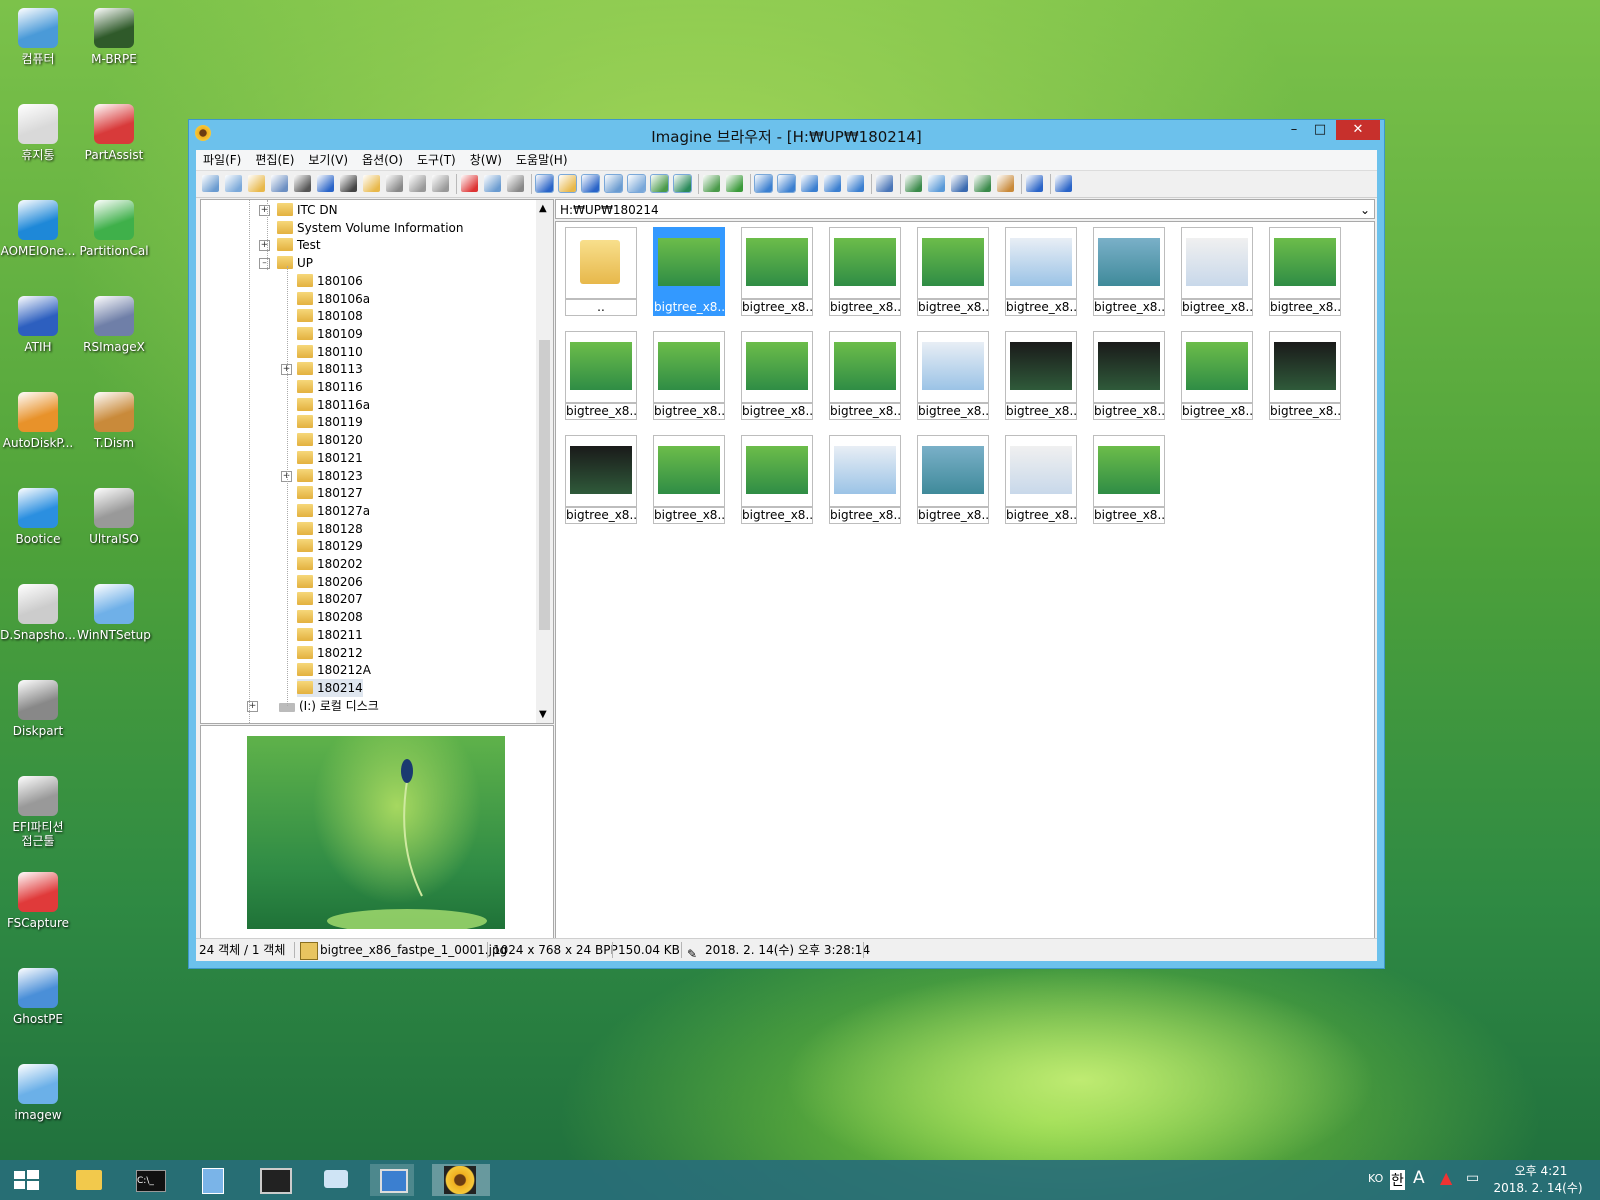 This screenshot has height=1200, width=1600. I want to click on mode7-icon, so click(682, 183).